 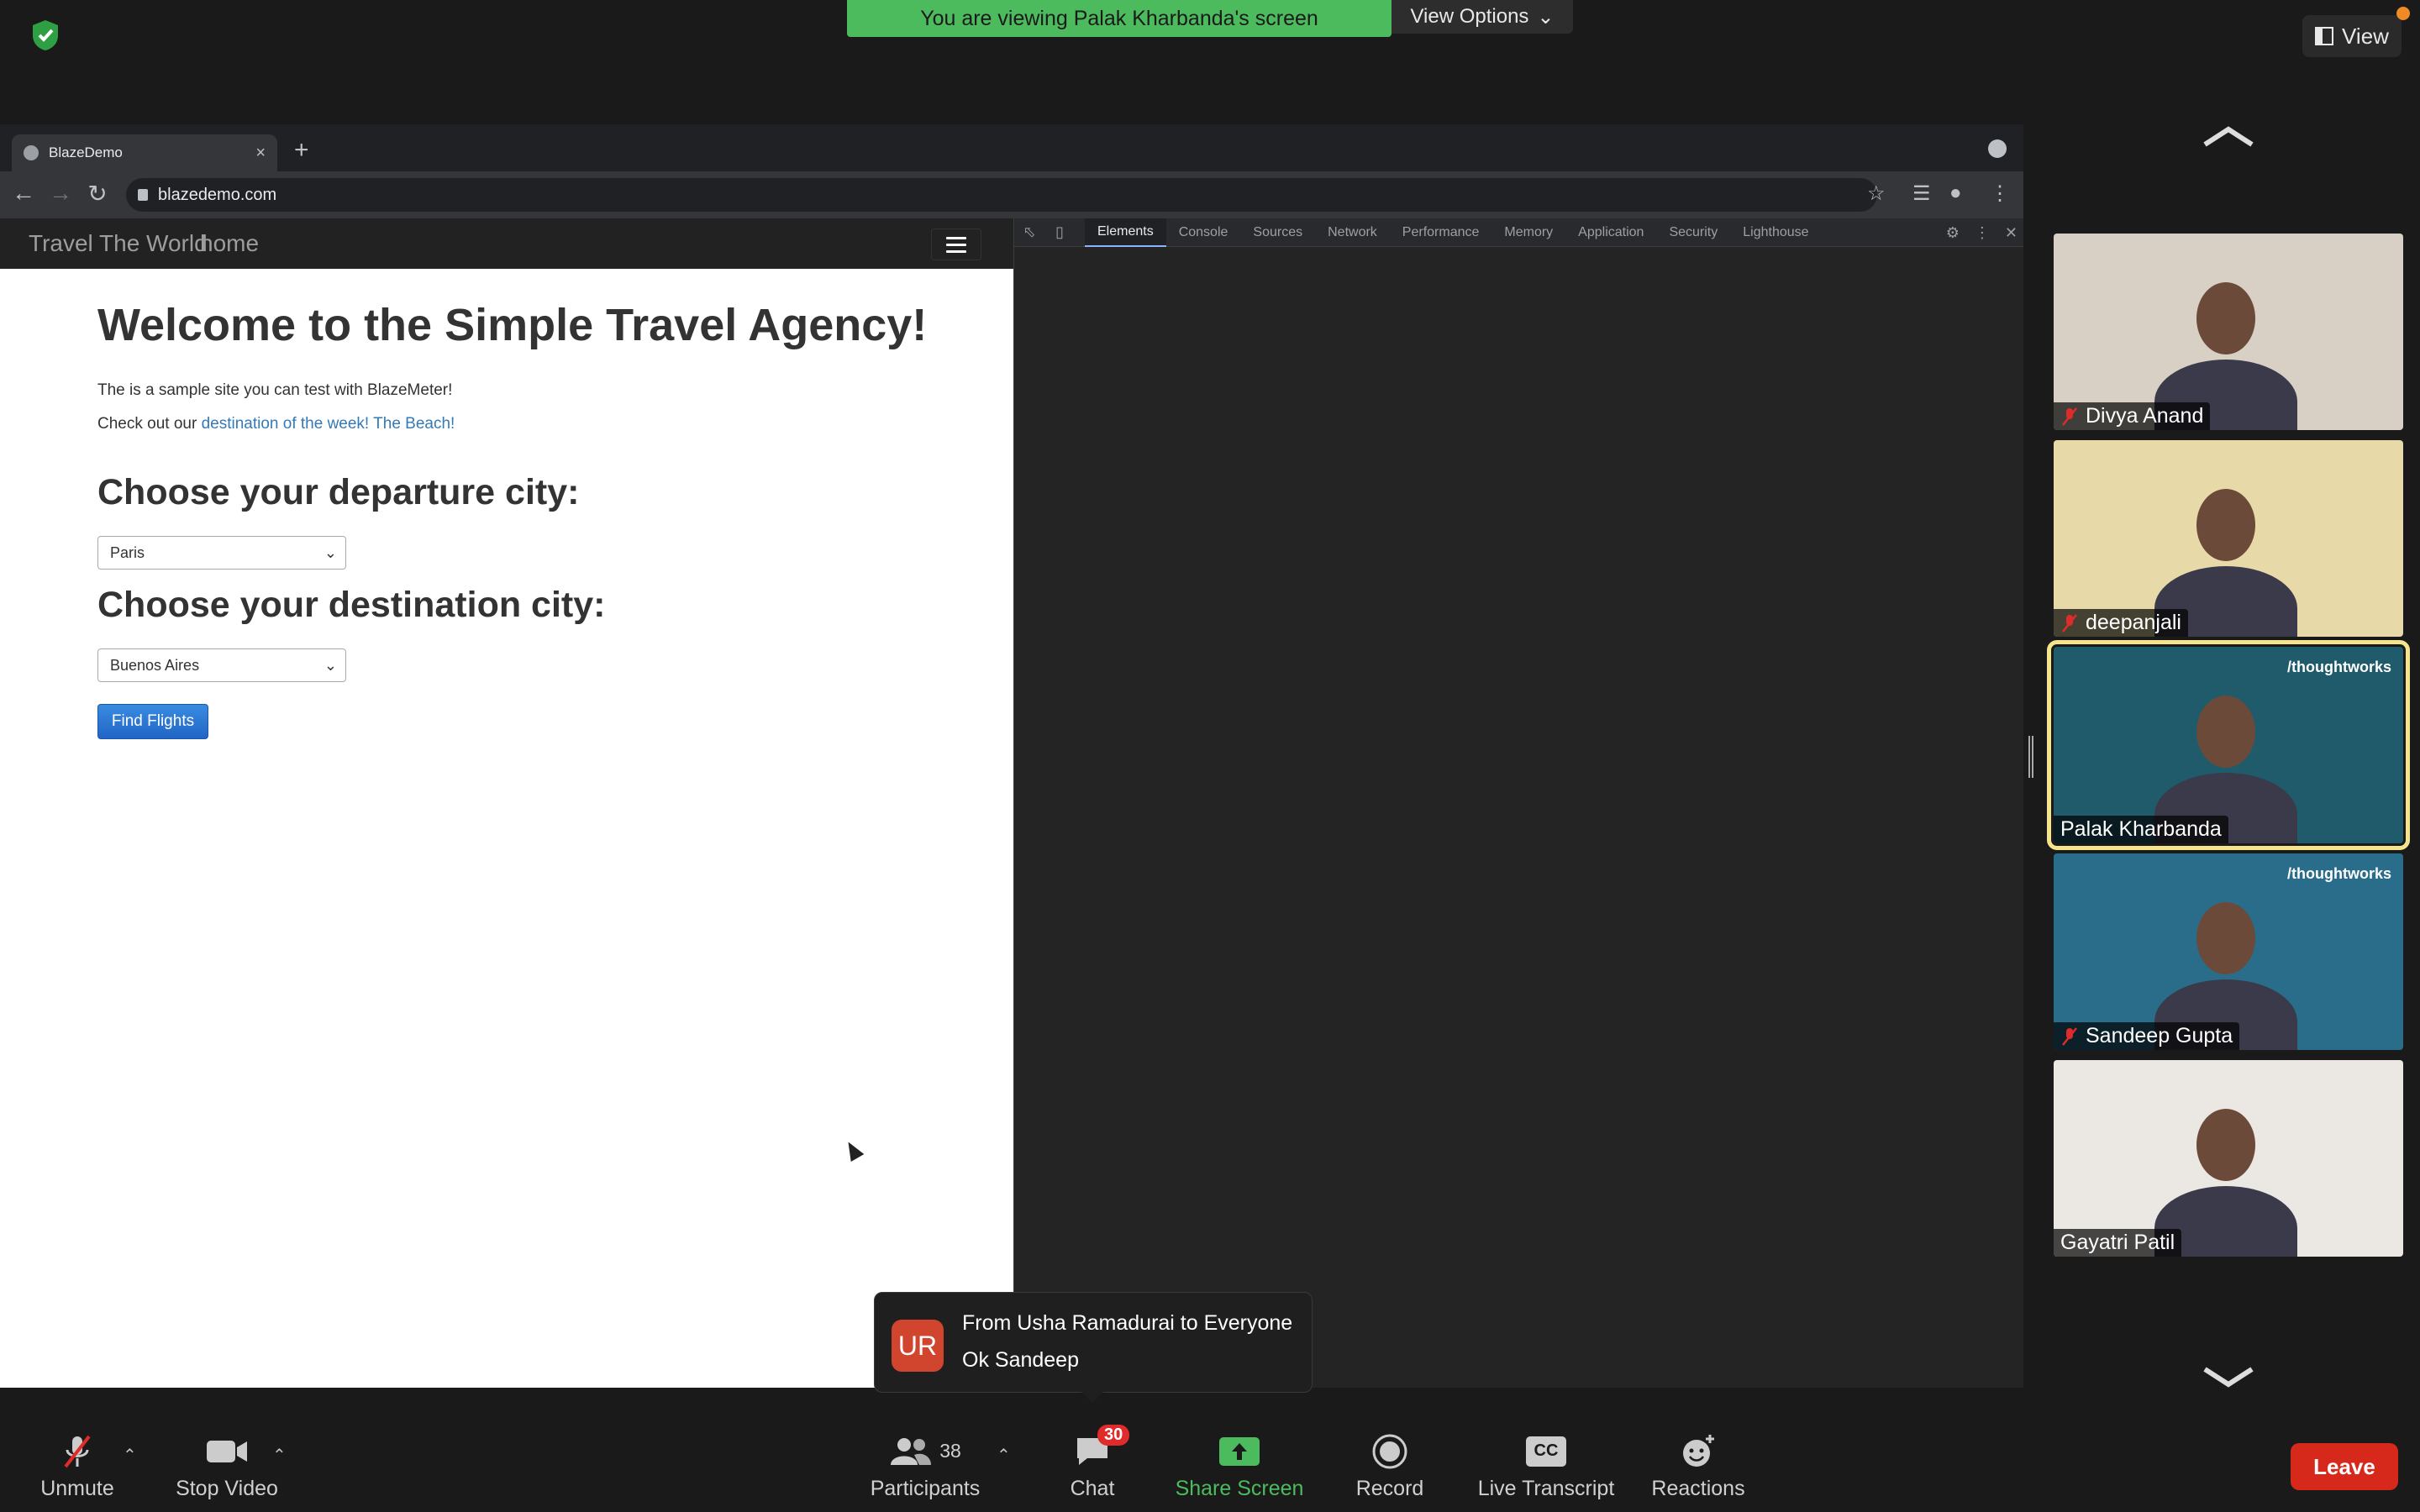 I want to click on audio-options-caret-icon: ⌃, so click(x=130, y=1455).